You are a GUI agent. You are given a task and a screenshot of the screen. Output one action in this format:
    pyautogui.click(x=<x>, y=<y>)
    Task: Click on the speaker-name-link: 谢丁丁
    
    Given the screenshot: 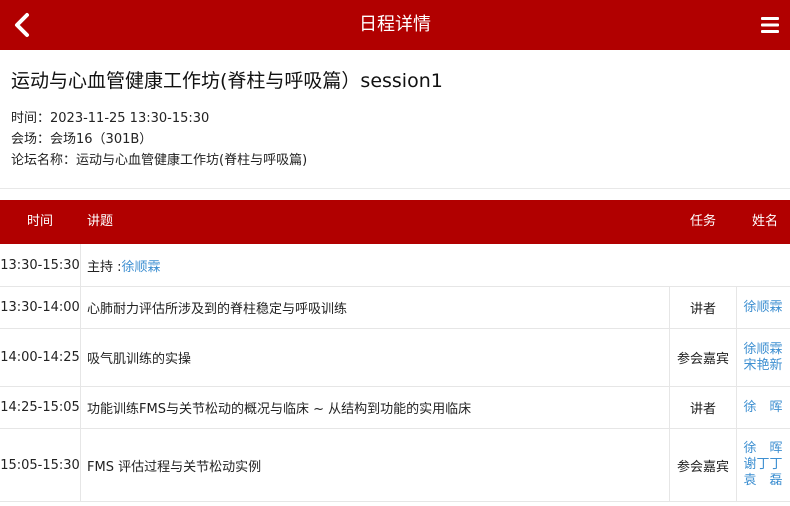 What is the action you would take?
    pyautogui.click(x=762, y=465)
    